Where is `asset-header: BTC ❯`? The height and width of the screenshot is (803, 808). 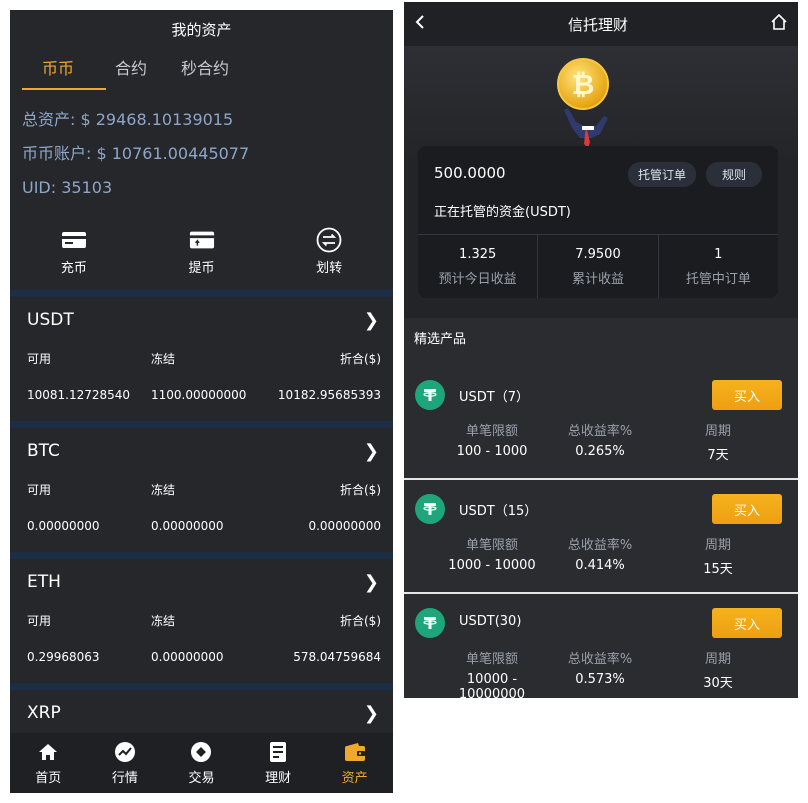
asset-header: BTC ❯ is located at coordinates (201, 451).